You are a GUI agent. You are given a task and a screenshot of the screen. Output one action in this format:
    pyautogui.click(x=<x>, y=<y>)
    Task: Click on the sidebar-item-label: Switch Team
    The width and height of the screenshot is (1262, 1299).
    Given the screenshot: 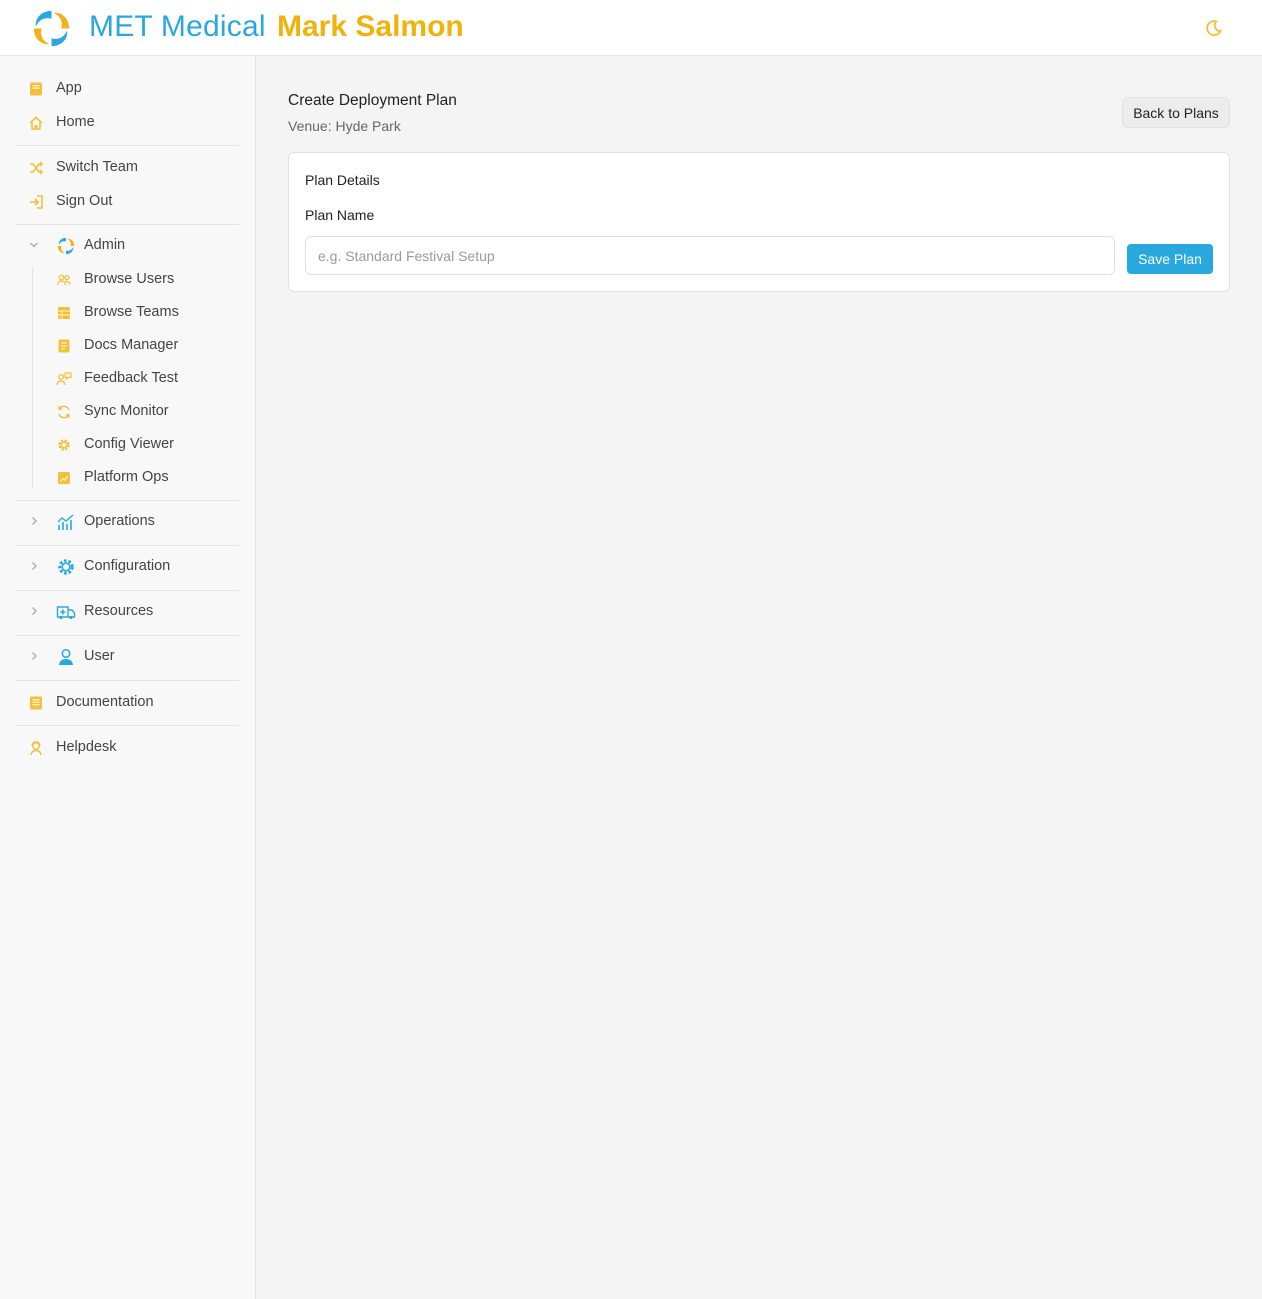 What is the action you would take?
    pyautogui.click(x=97, y=167)
    